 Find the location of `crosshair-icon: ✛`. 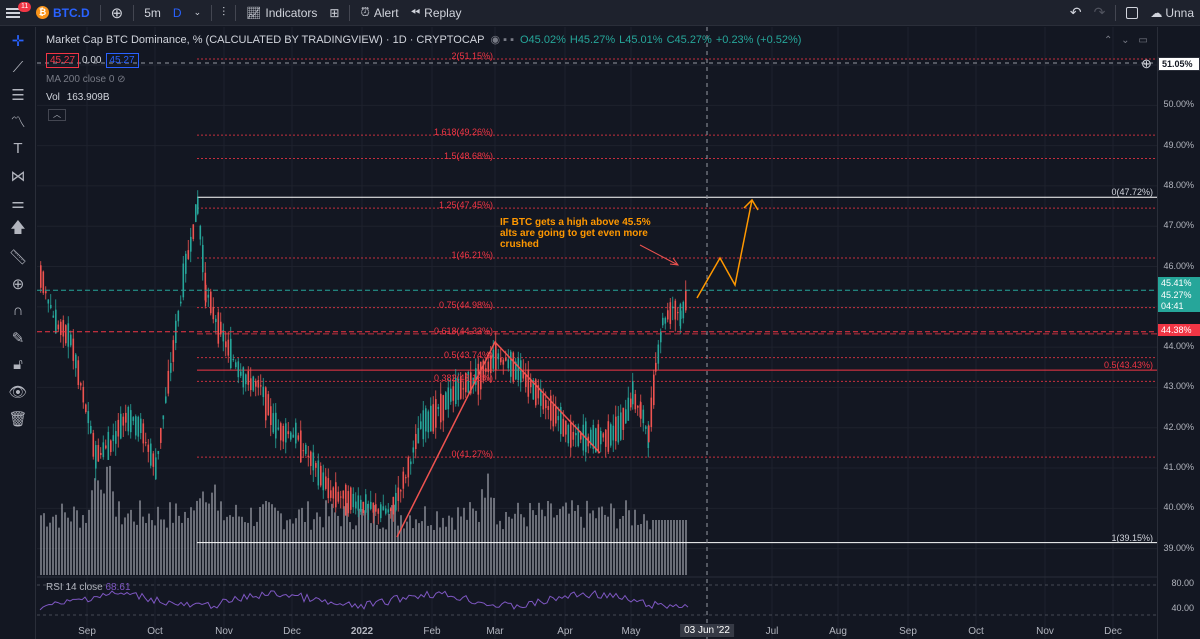

crosshair-icon: ✛ is located at coordinates (18, 40).